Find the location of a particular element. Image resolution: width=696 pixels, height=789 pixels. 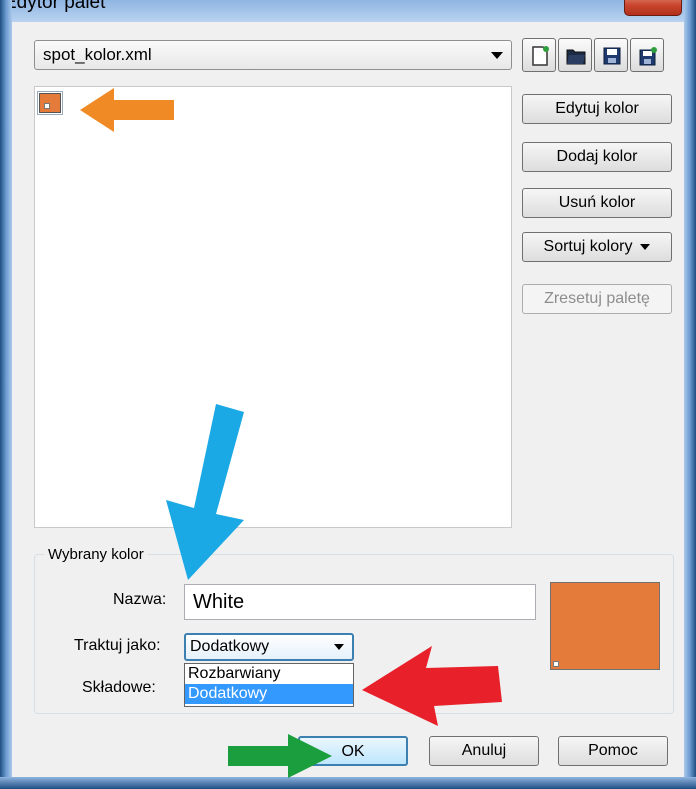

save-as-palette-button is located at coordinates (647, 55).